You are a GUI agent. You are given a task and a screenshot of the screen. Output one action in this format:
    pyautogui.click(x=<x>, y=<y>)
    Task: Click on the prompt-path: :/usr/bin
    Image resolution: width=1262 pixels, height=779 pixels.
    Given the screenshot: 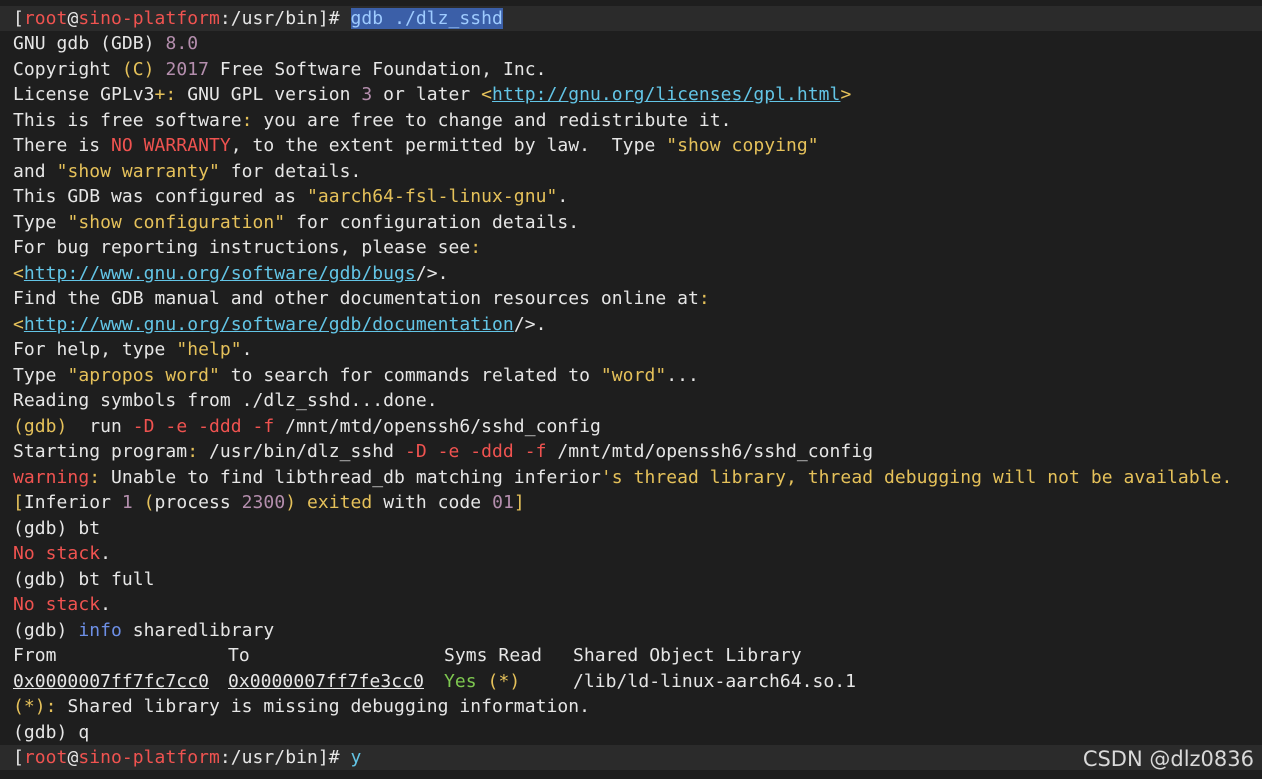 What is the action you would take?
    pyautogui.click(x=268, y=18)
    